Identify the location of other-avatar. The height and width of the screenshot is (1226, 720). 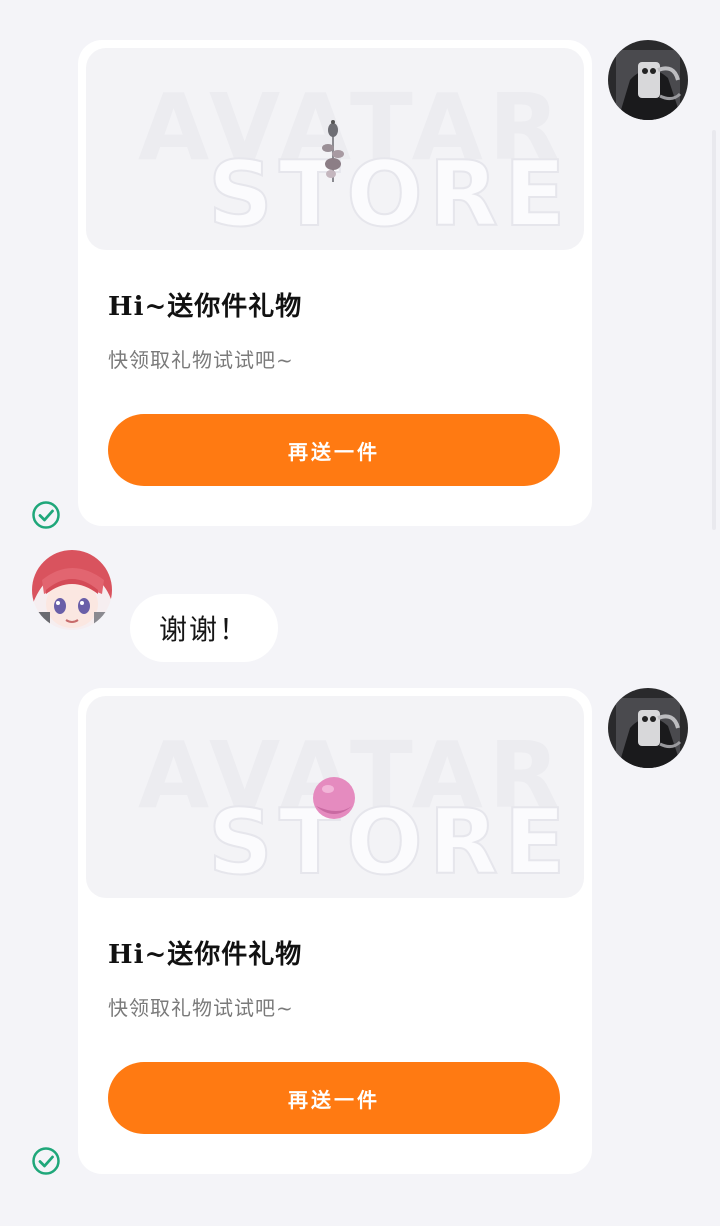
(72, 590).